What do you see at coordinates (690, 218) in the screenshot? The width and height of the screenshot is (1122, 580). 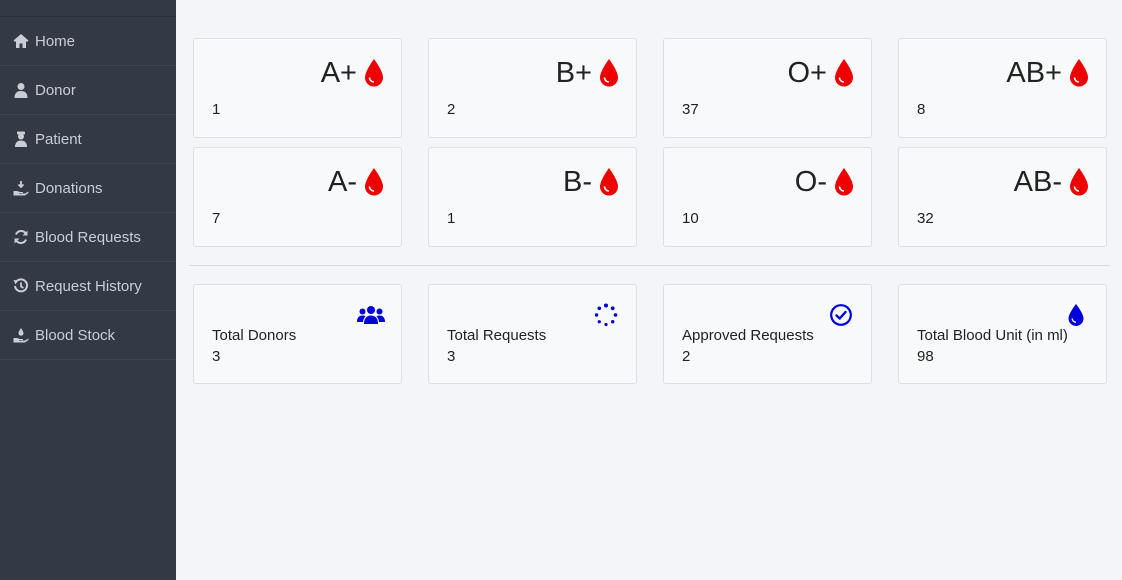 I see `blood-group-count: 10` at bounding box center [690, 218].